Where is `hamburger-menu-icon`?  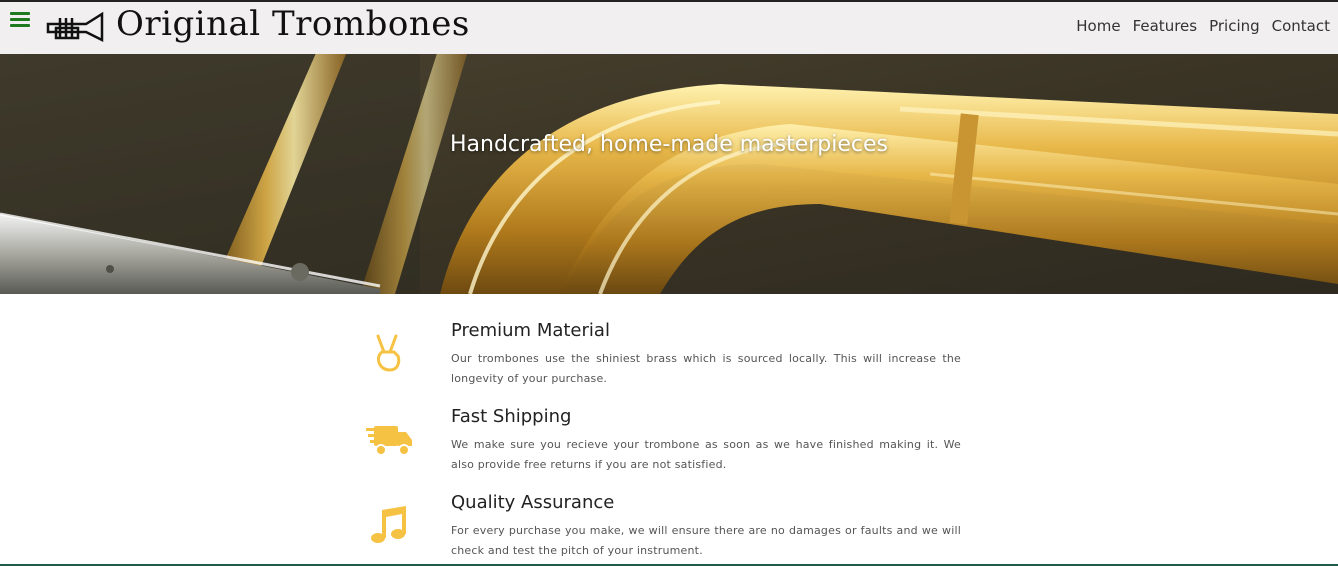
hamburger-menu-icon is located at coordinates (20, 20).